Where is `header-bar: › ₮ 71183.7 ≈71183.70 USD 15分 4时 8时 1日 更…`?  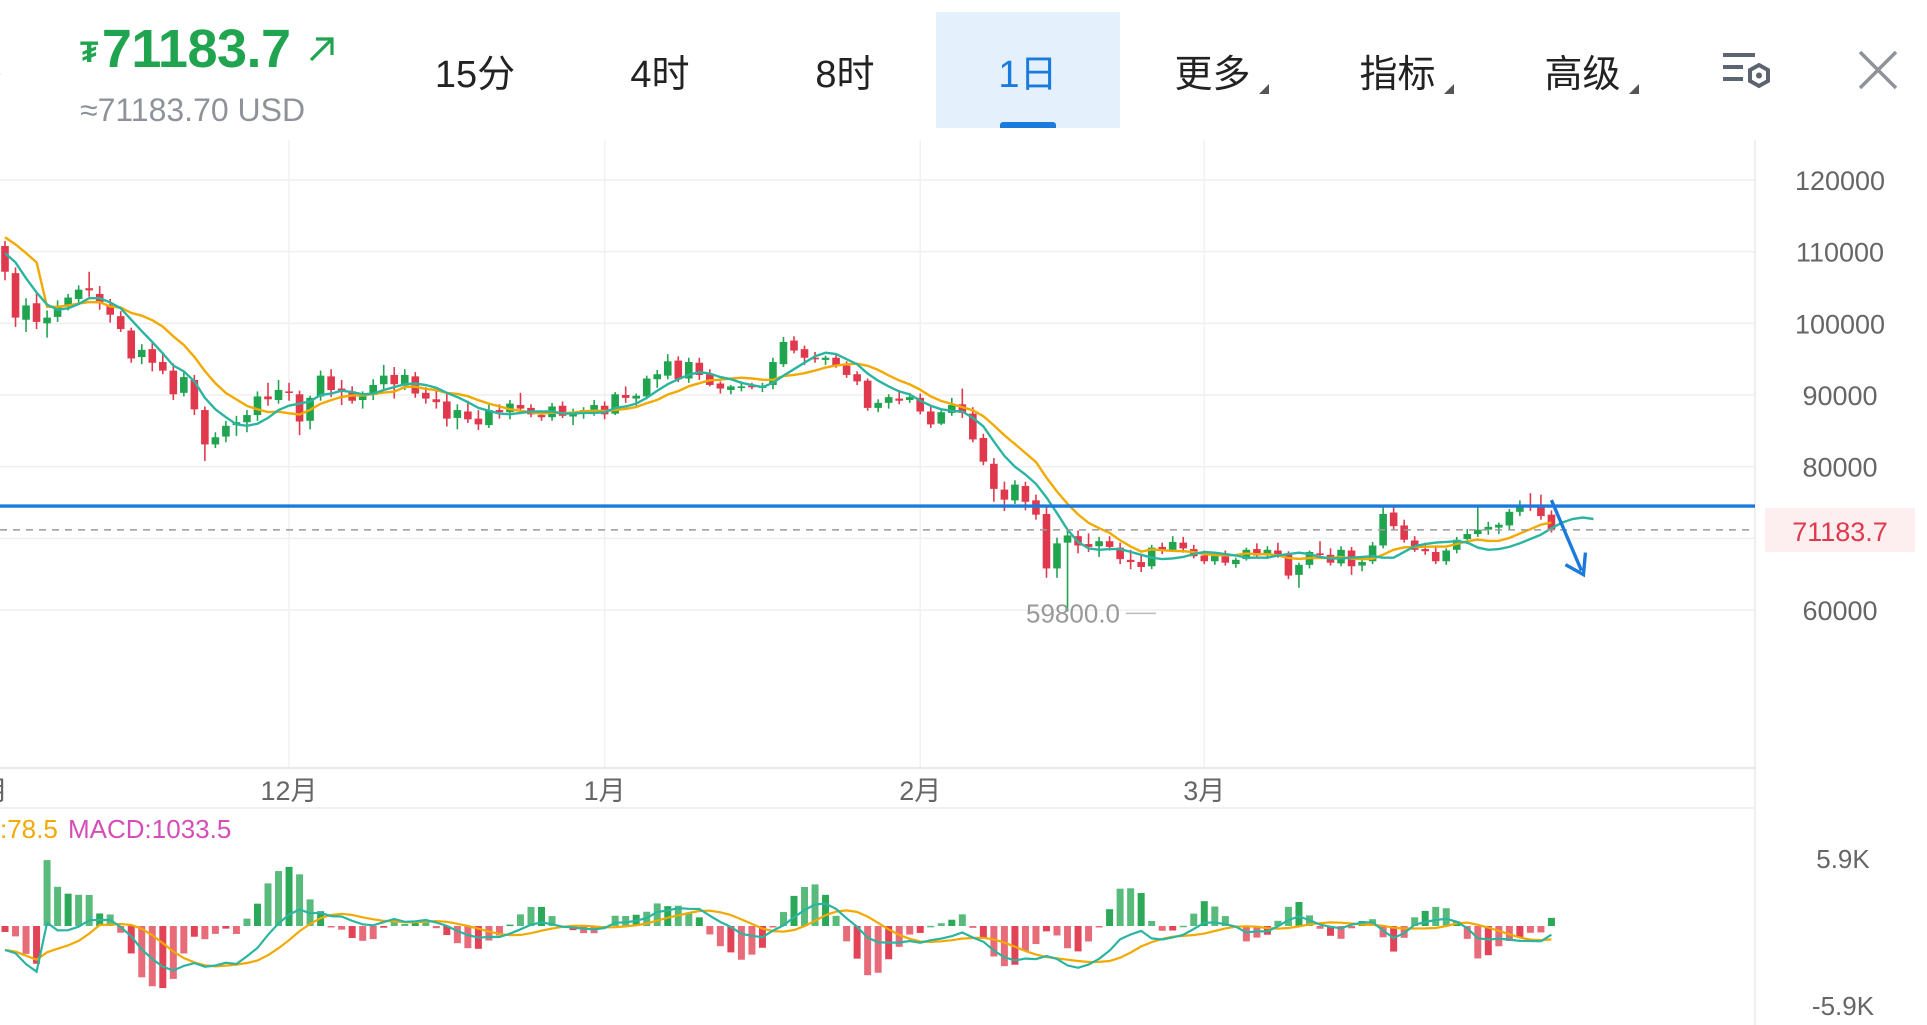 header-bar: › ₮ 71183.7 ≈71183.70 USD 15分 4时 8时 1日 更… is located at coordinates (963, 70).